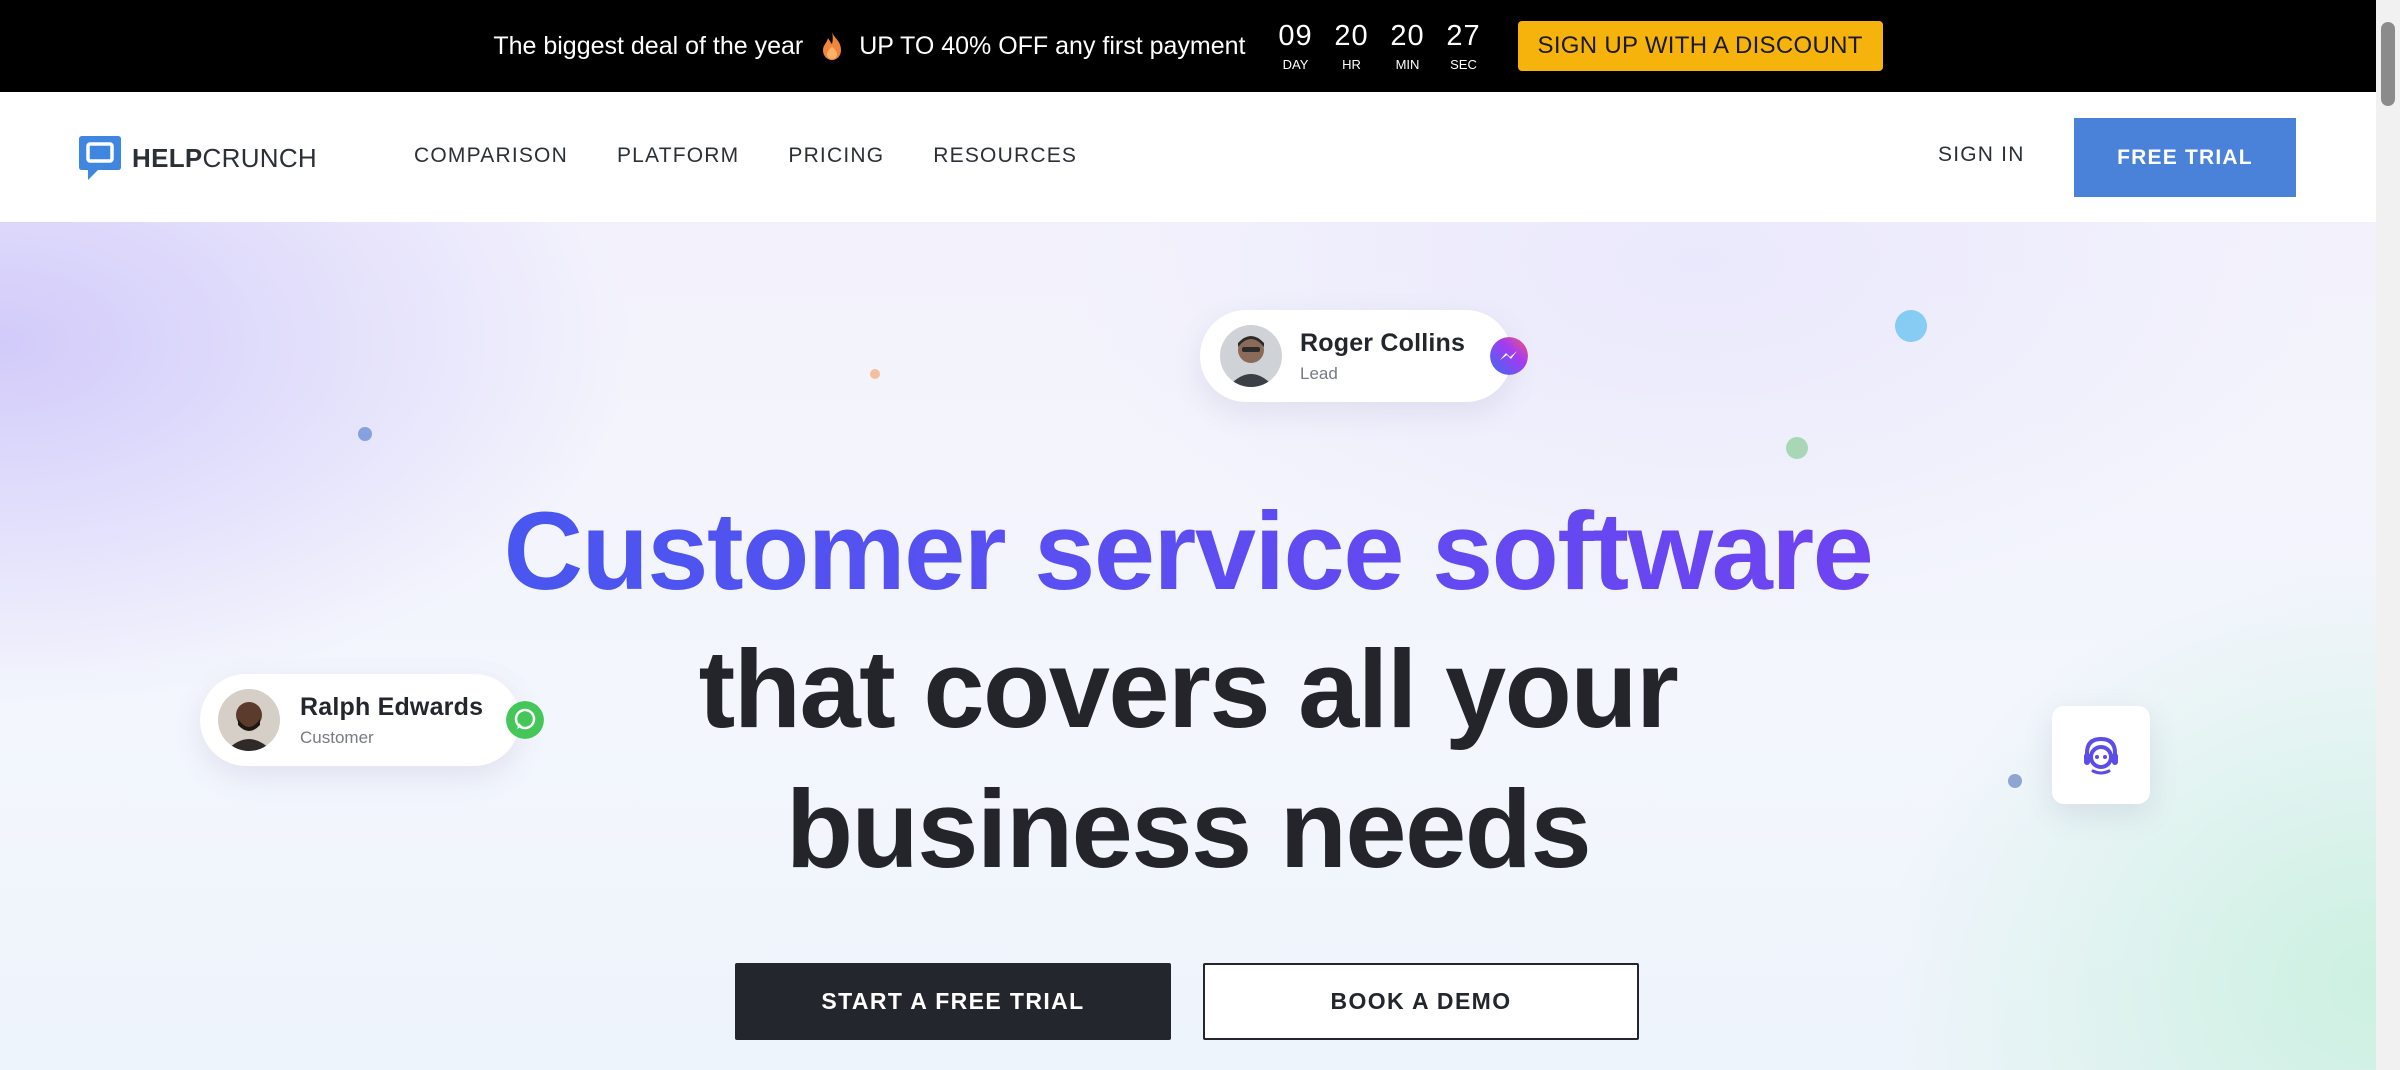  What do you see at coordinates (1981, 155) in the screenshot?
I see `sign-in-link: SIGN IN` at bounding box center [1981, 155].